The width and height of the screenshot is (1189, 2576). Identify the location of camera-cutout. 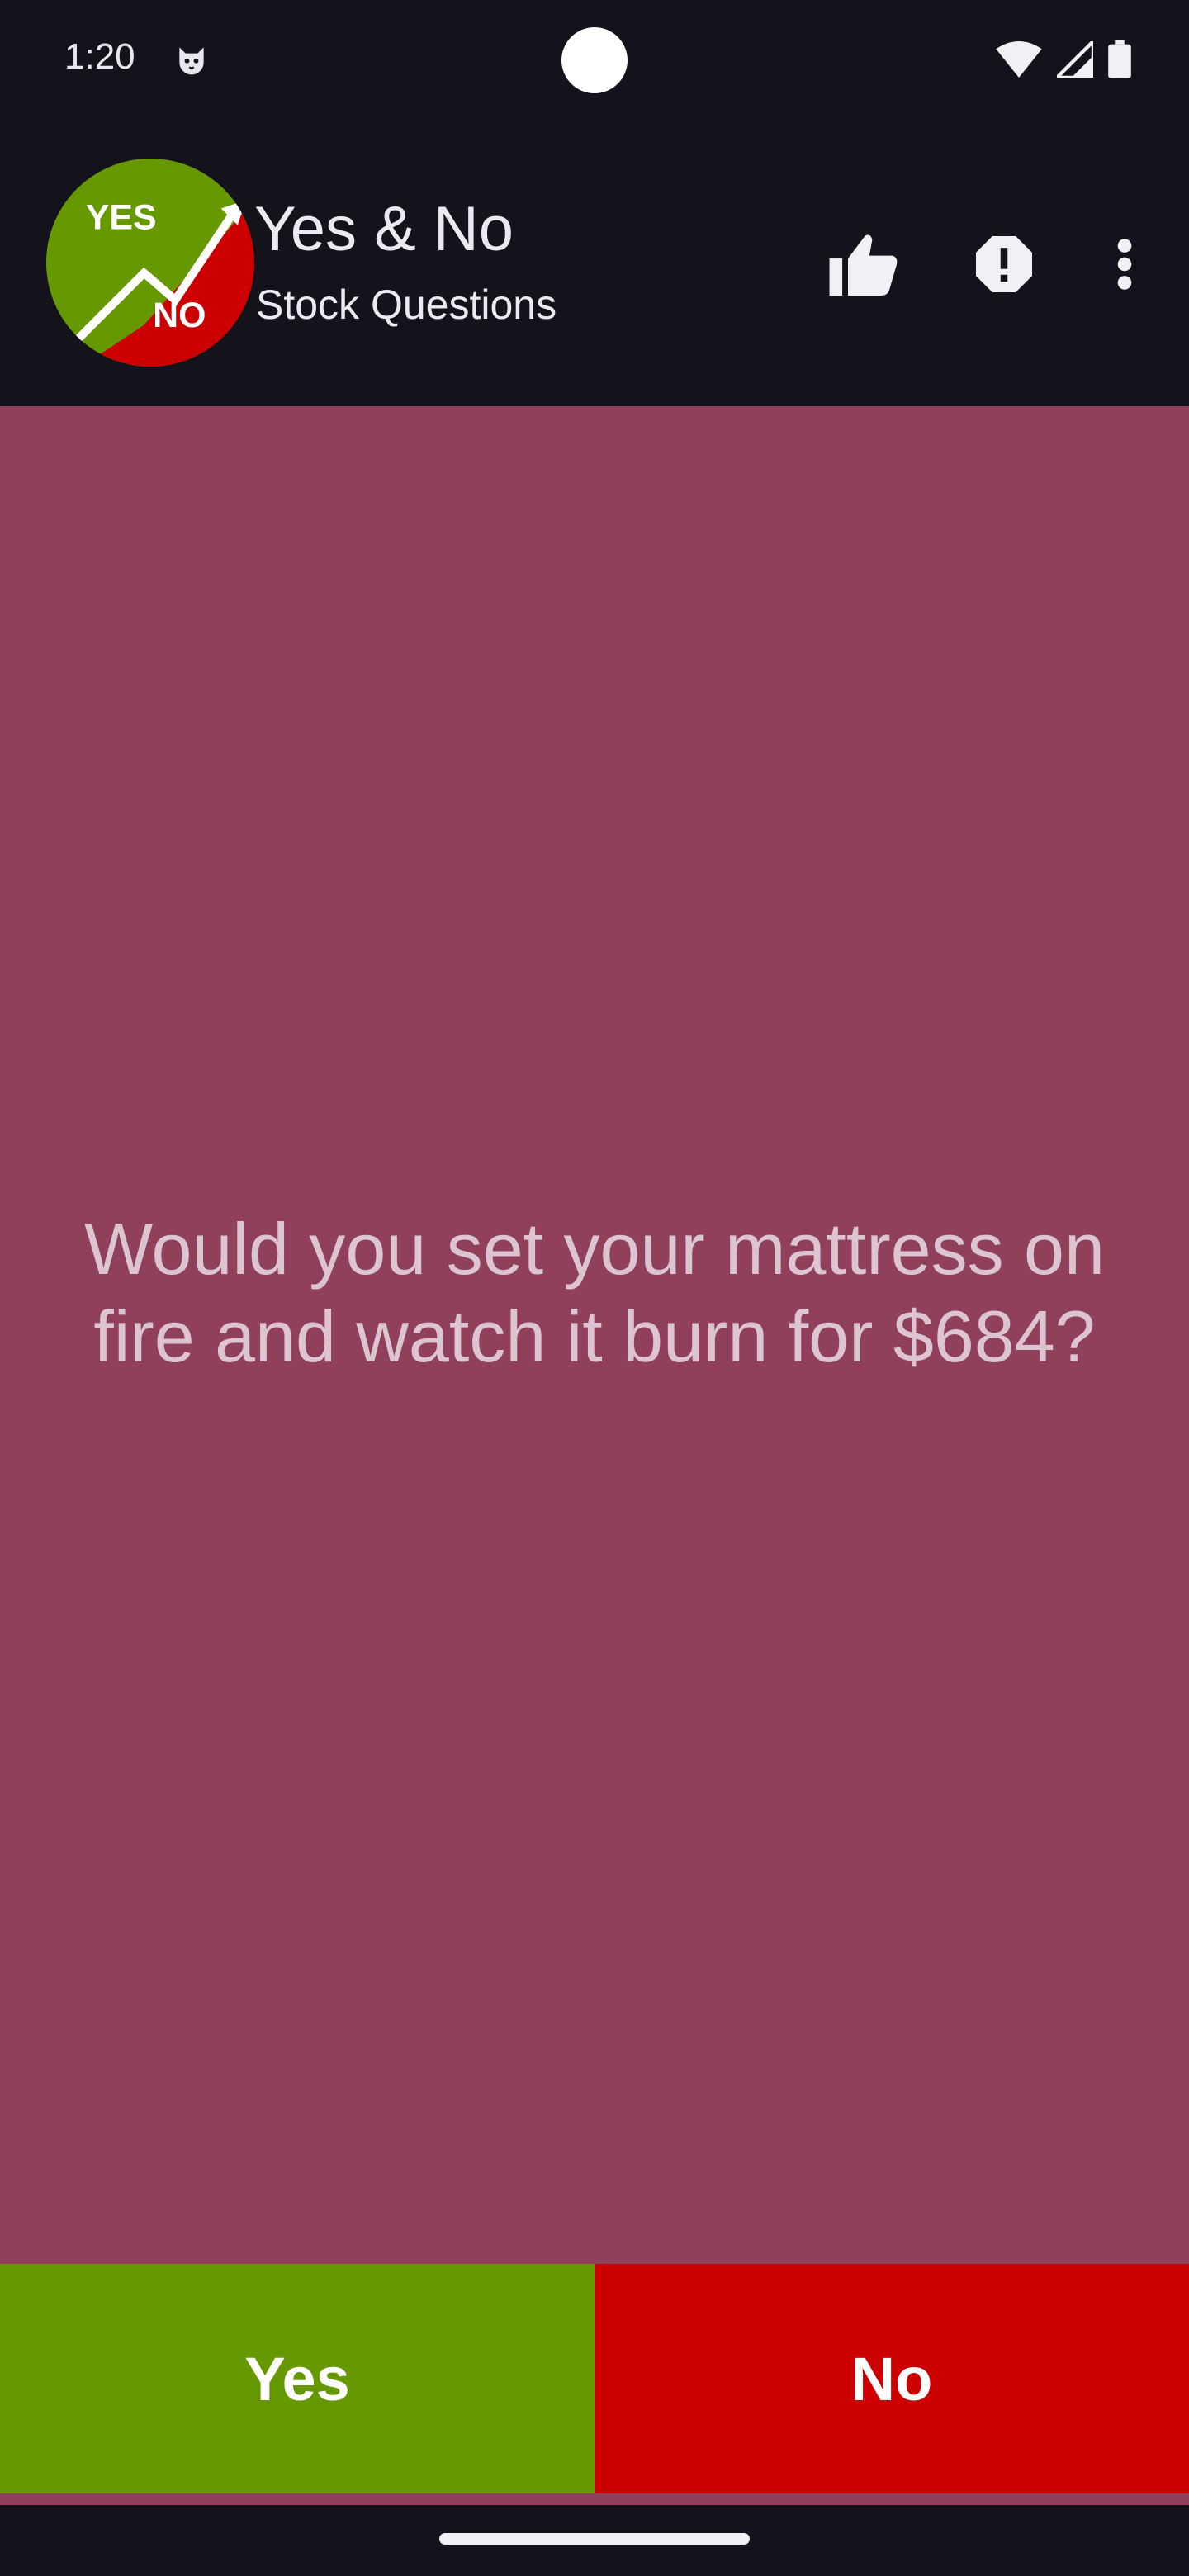
(594, 60).